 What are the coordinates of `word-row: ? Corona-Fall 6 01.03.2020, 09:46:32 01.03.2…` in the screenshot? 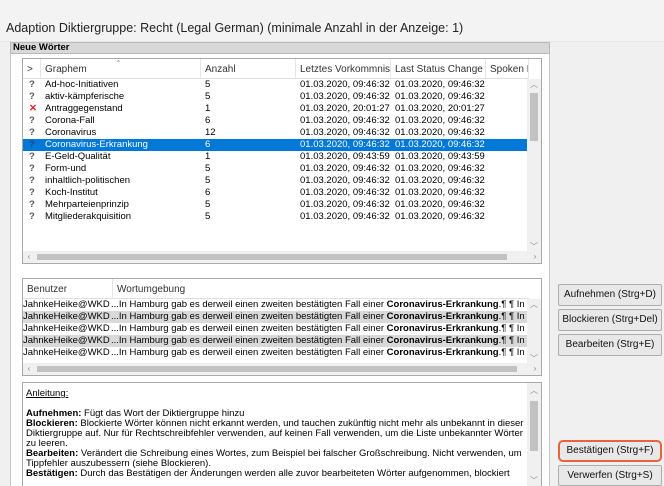 It's located at (276, 121).